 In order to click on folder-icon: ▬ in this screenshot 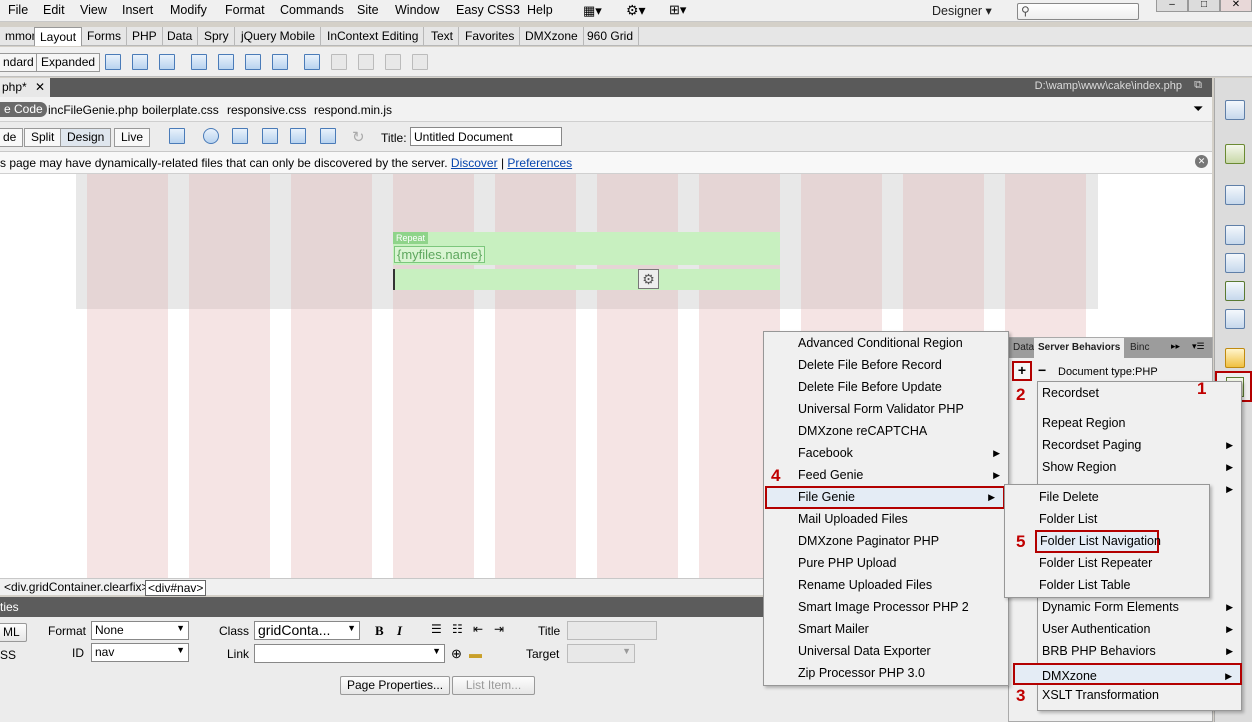, I will do `click(475, 653)`.